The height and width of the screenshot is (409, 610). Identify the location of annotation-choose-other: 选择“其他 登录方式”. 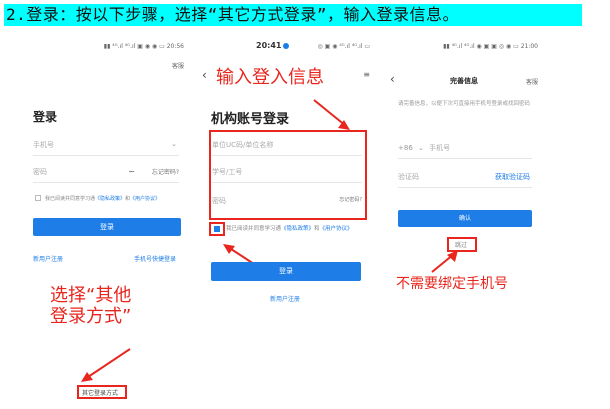
(91, 306).